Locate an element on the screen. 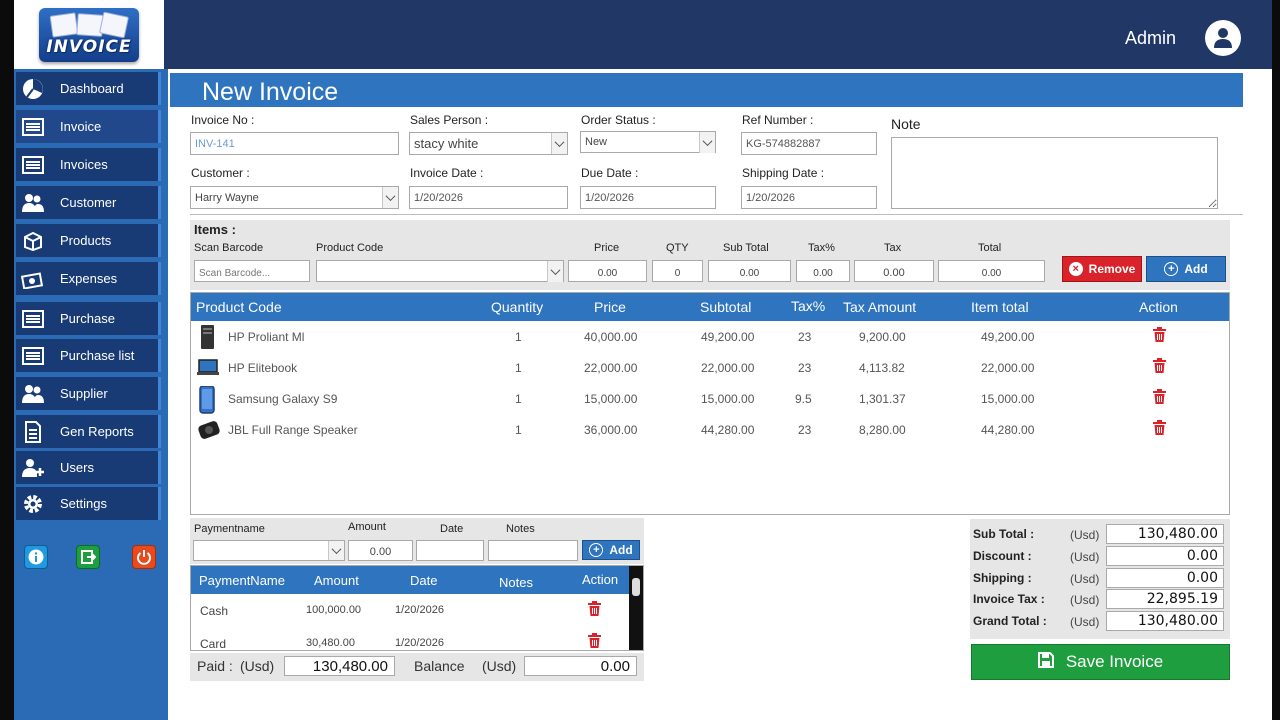  note-field is located at coordinates (1054, 173).